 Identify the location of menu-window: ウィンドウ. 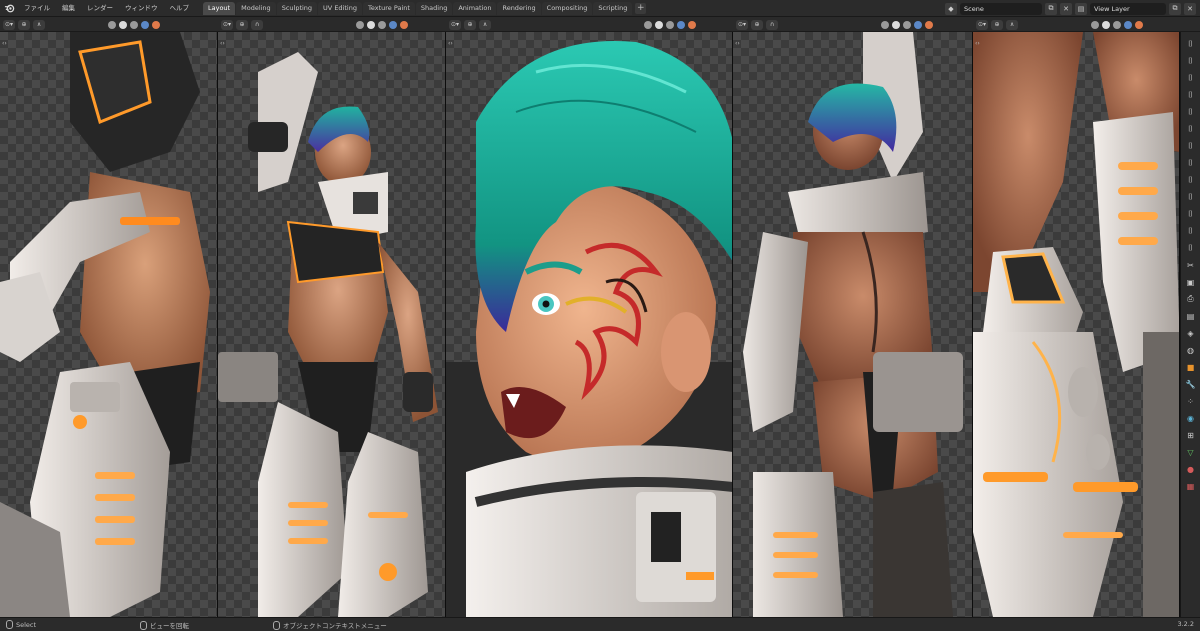
(141, 8).